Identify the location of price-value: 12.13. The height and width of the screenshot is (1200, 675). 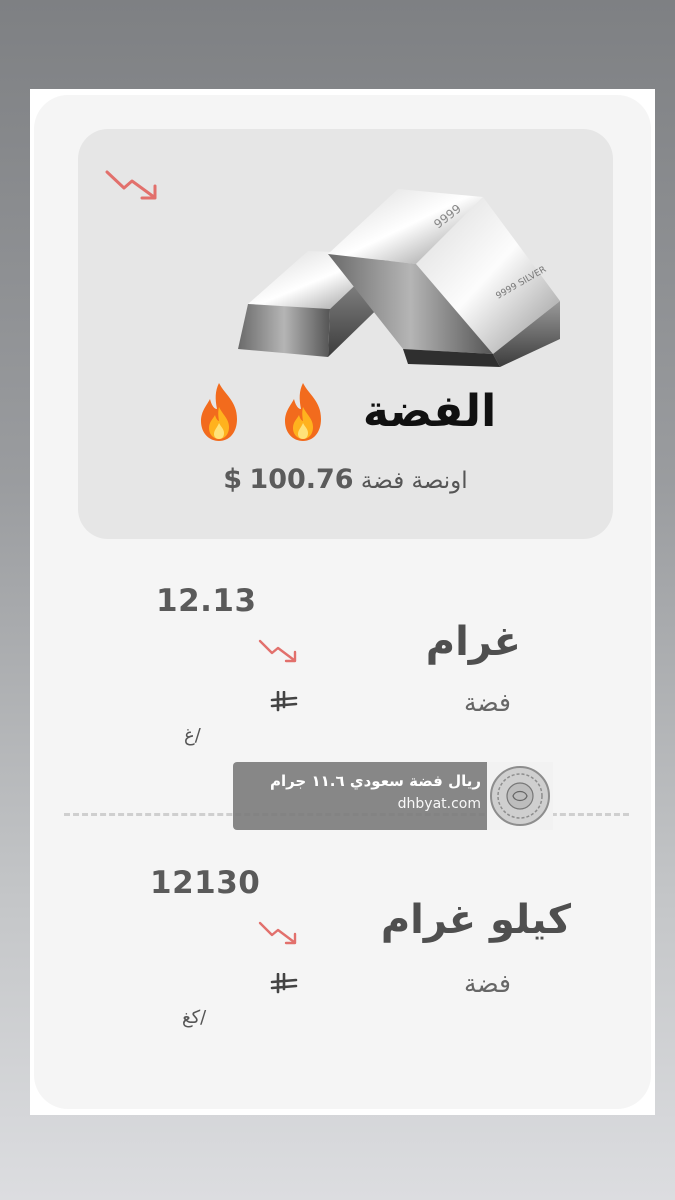
(206, 601).